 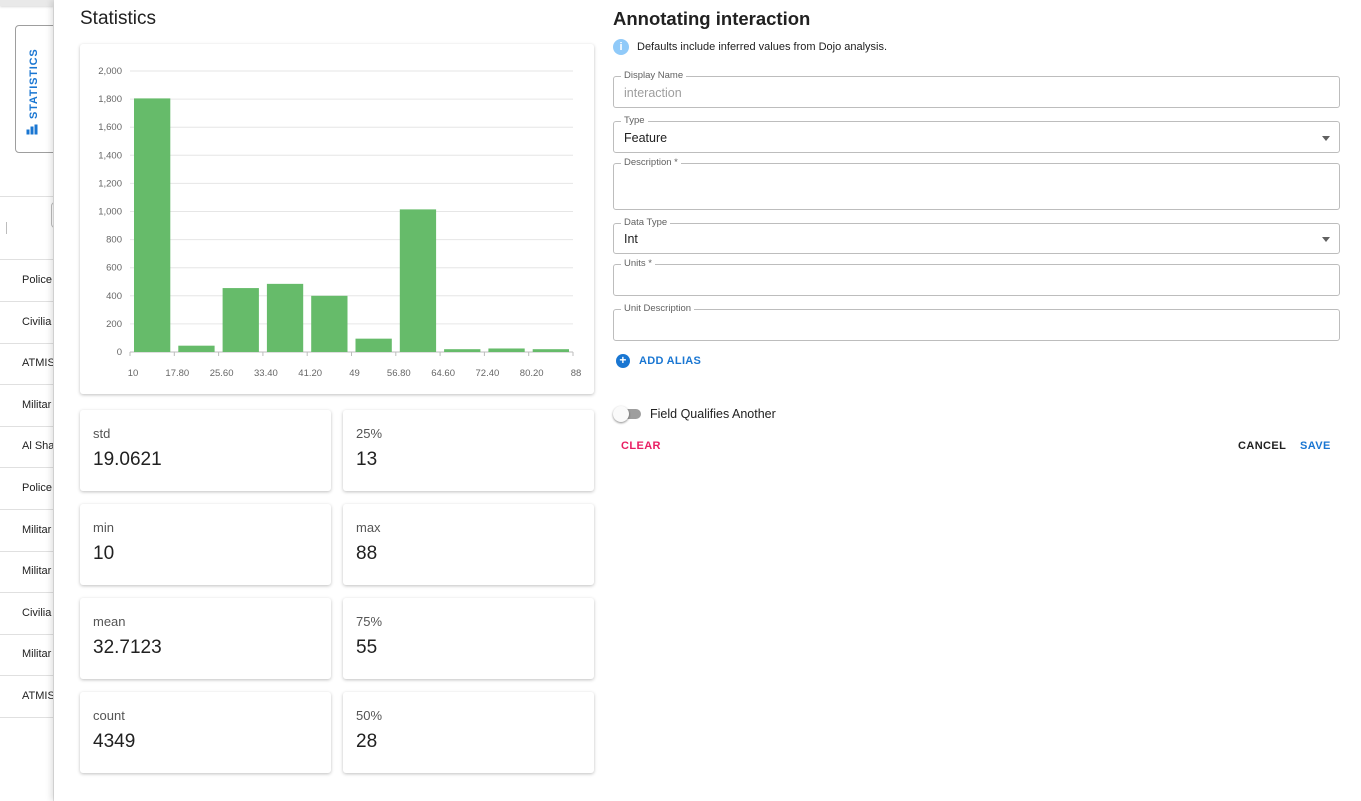 I want to click on display-name-value: interaction, so click(x=653, y=93).